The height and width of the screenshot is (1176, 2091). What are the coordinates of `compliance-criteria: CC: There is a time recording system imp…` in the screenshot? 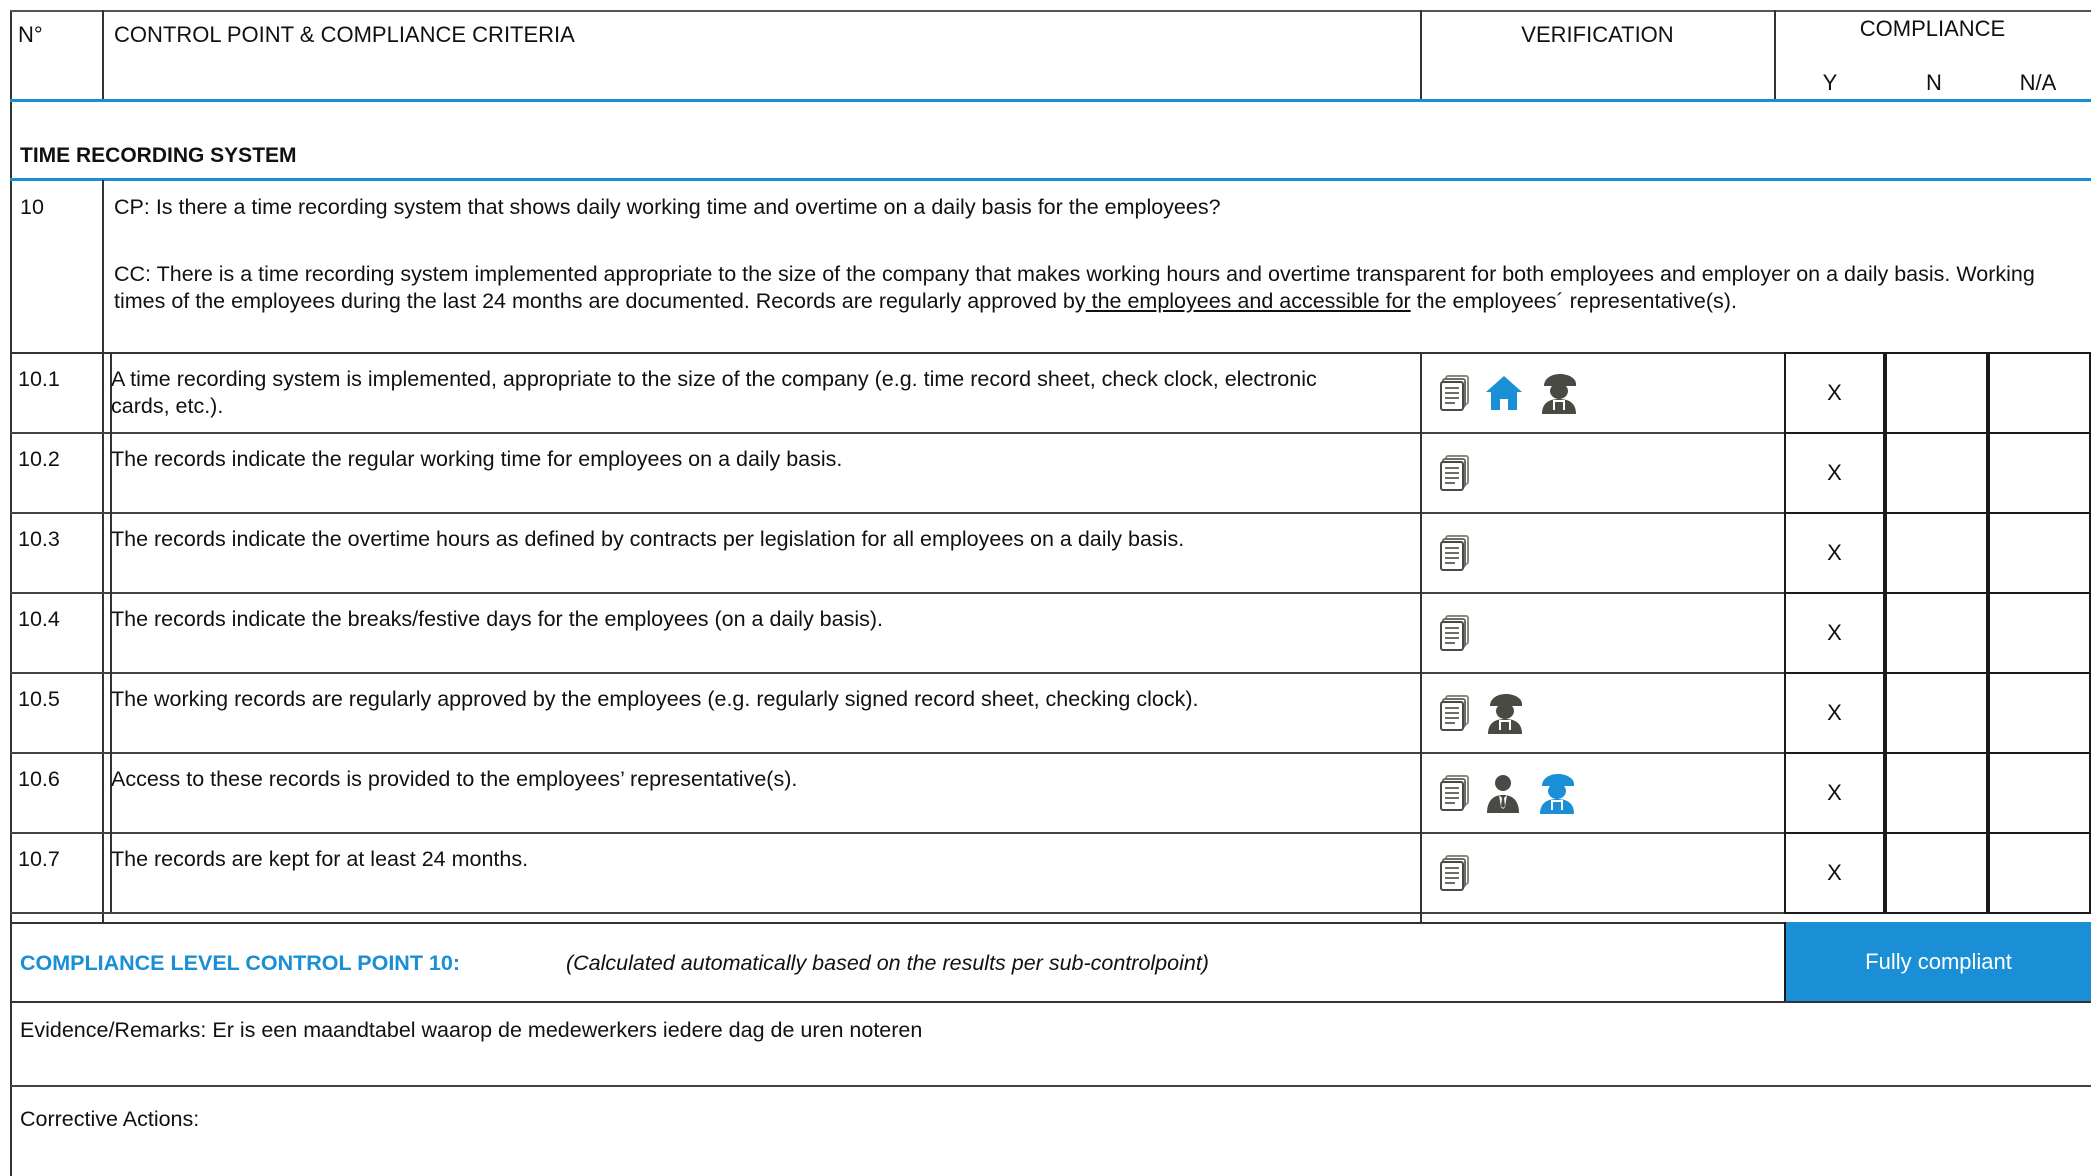 It's located at (1094, 288).